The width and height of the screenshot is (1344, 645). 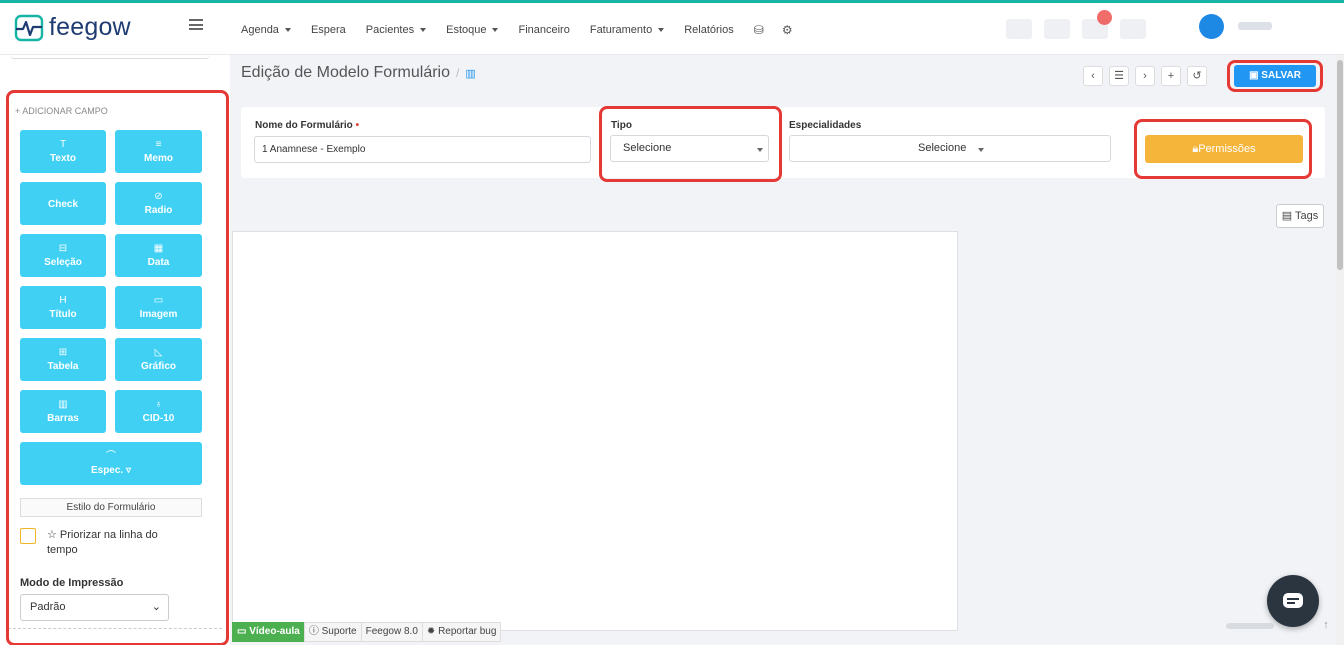 I want to click on navbar-actions, so click(x=1082, y=24).